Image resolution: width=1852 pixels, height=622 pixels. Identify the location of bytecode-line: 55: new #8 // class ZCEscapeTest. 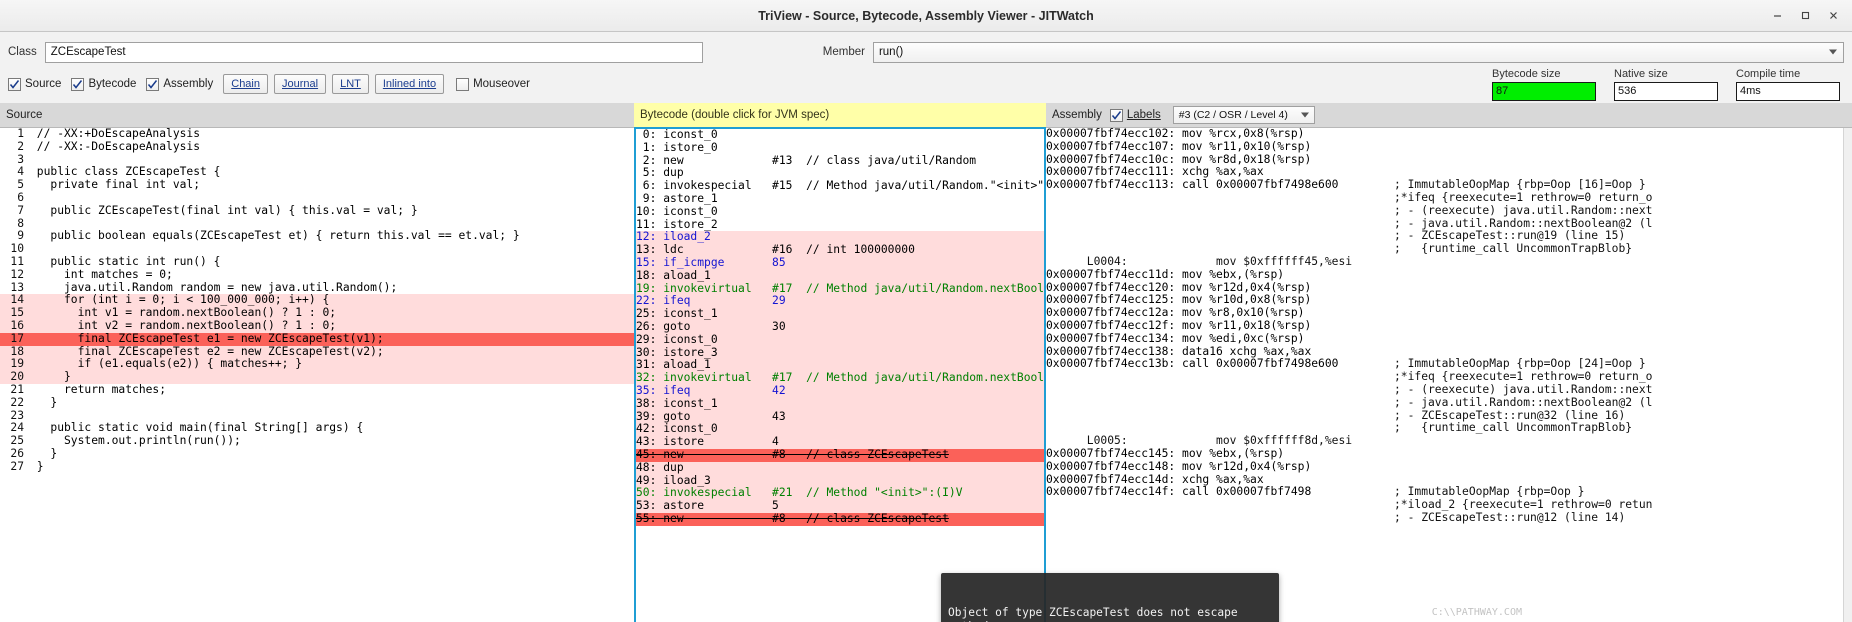
(840, 519).